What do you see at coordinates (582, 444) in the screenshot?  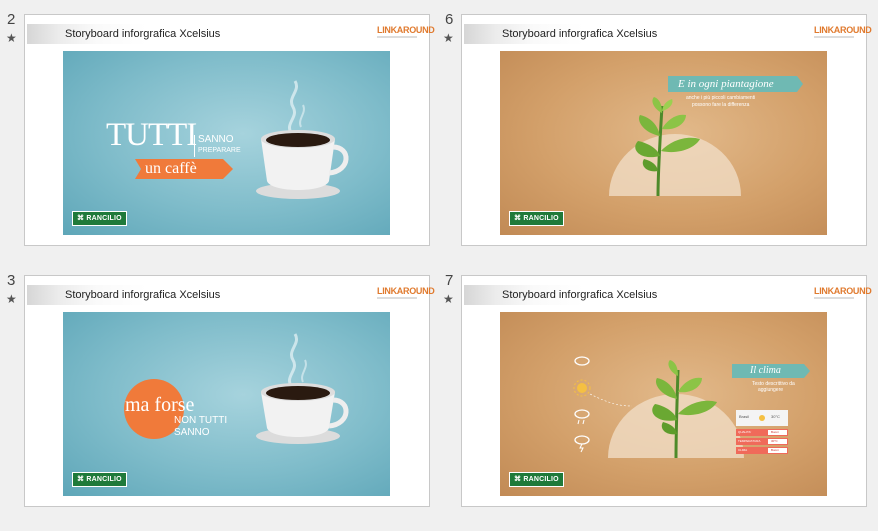 I see `storm-cloud-icon` at bounding box center [582, 444].